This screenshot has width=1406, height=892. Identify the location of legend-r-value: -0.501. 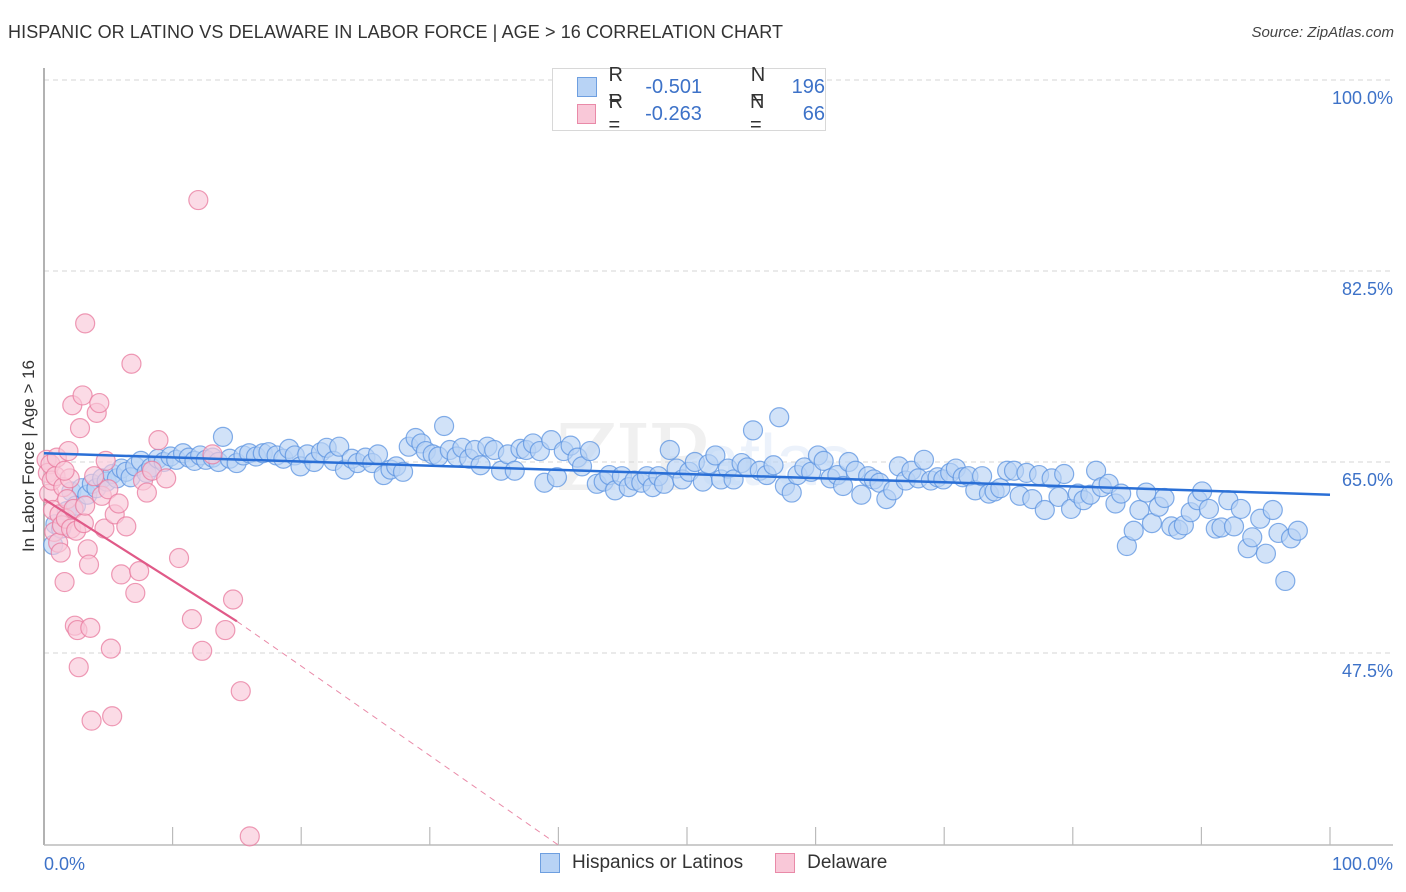
(674, 86).